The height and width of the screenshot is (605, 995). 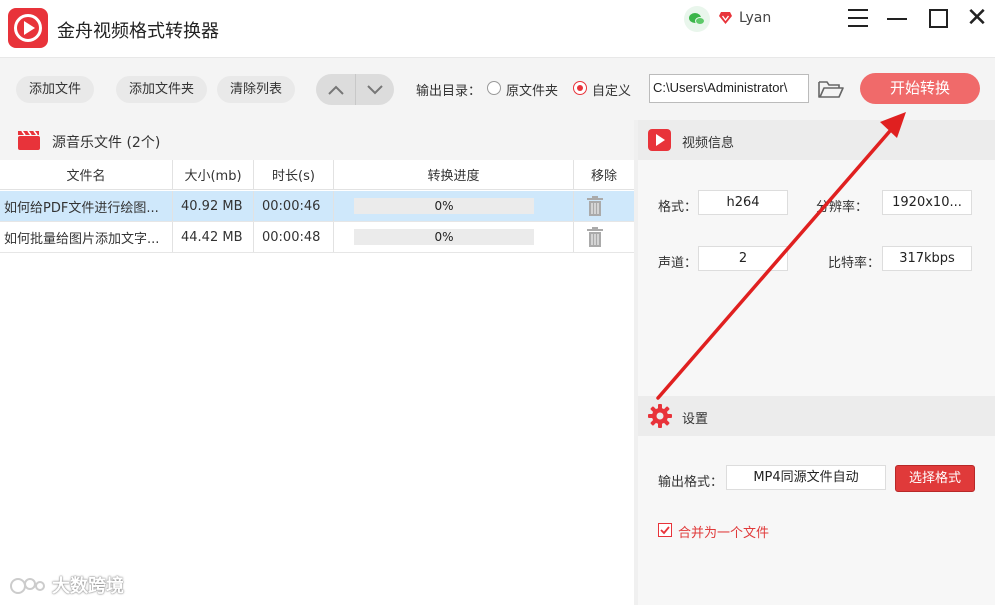 I want to click on maximize-icon, so click(x=938, y=18).